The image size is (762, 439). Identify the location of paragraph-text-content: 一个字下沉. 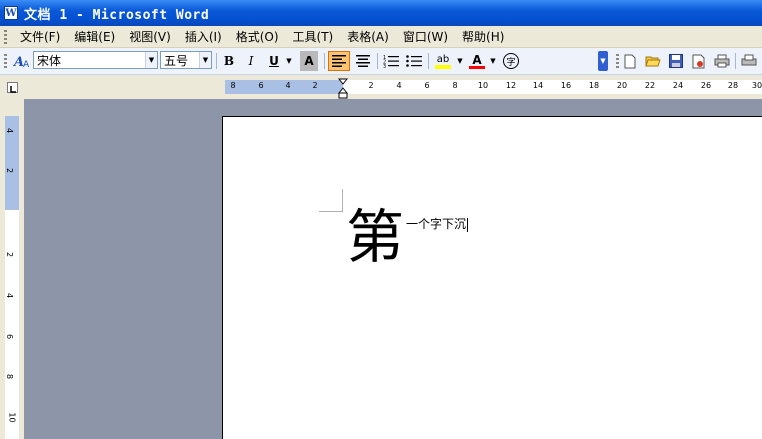
(436, 224).